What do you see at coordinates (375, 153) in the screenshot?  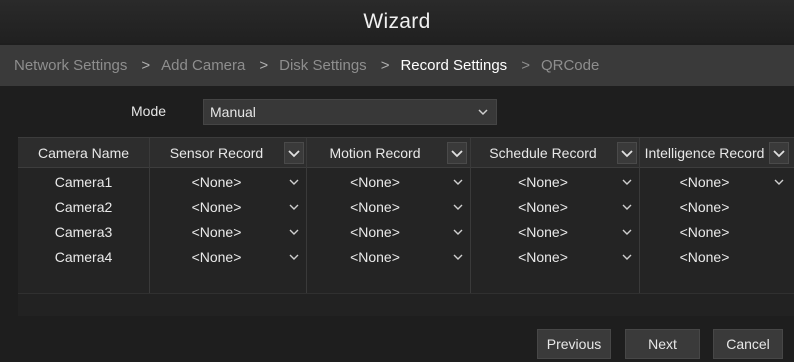 I see `header-motion-record: Motion Record` at bounding box center [375, 153].